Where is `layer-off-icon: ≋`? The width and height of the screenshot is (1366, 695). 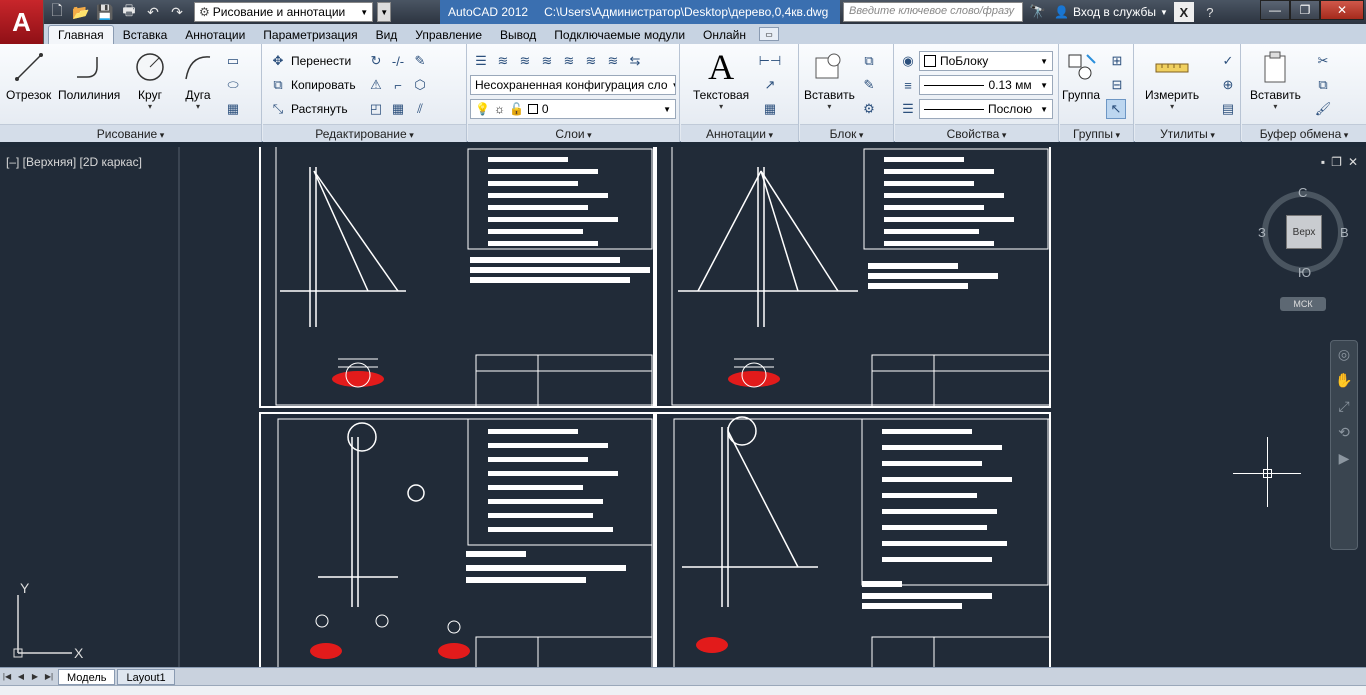 layer-off-icon: ≋ is located at coordinates (547, 61).